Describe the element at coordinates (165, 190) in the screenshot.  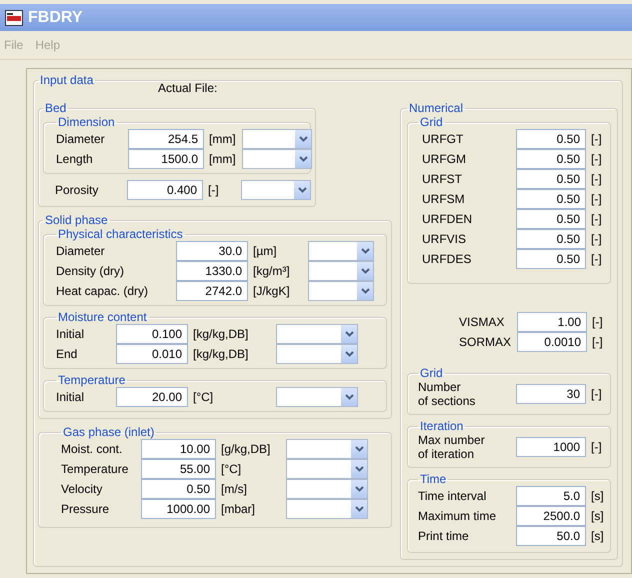
I see `number-field: 0.400` at that location.